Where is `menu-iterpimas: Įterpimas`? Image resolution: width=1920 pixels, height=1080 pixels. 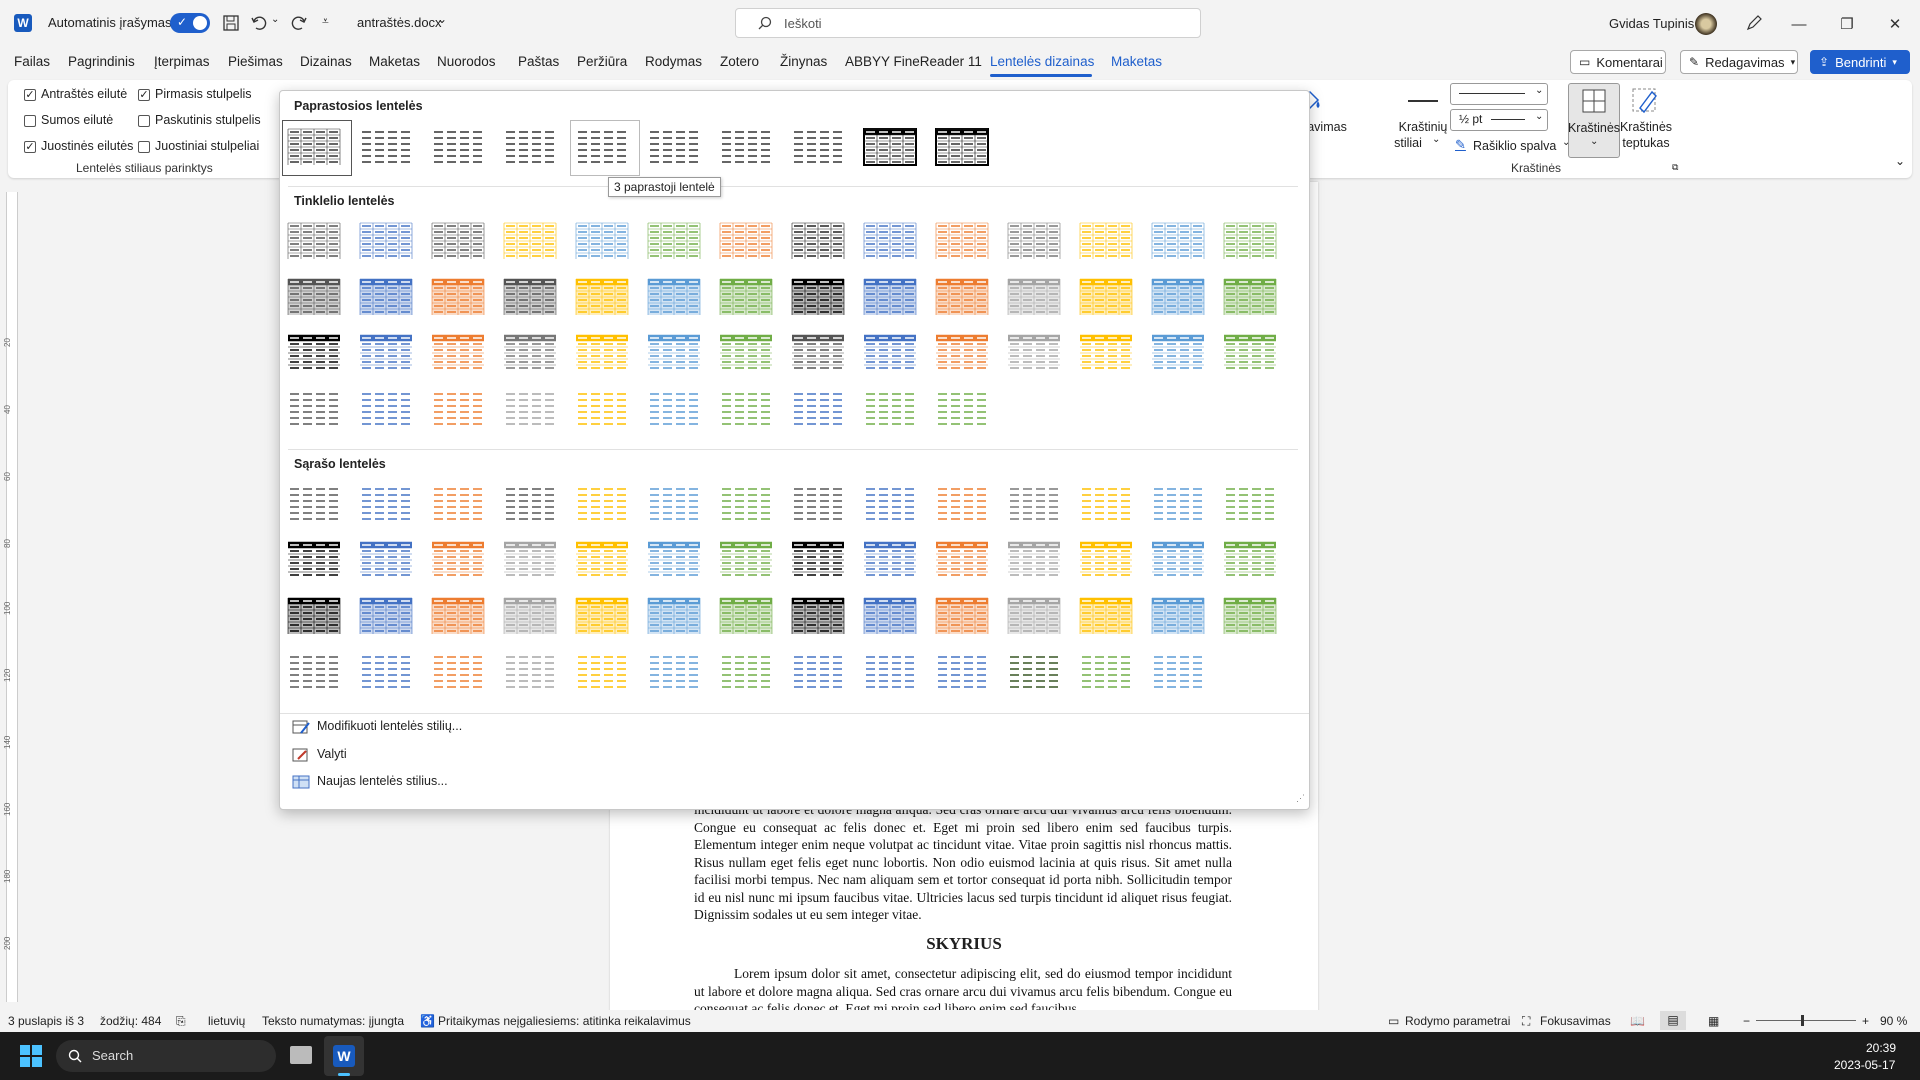
menu-iterpimas: Įterpimas is located at coordinates (182, 61).